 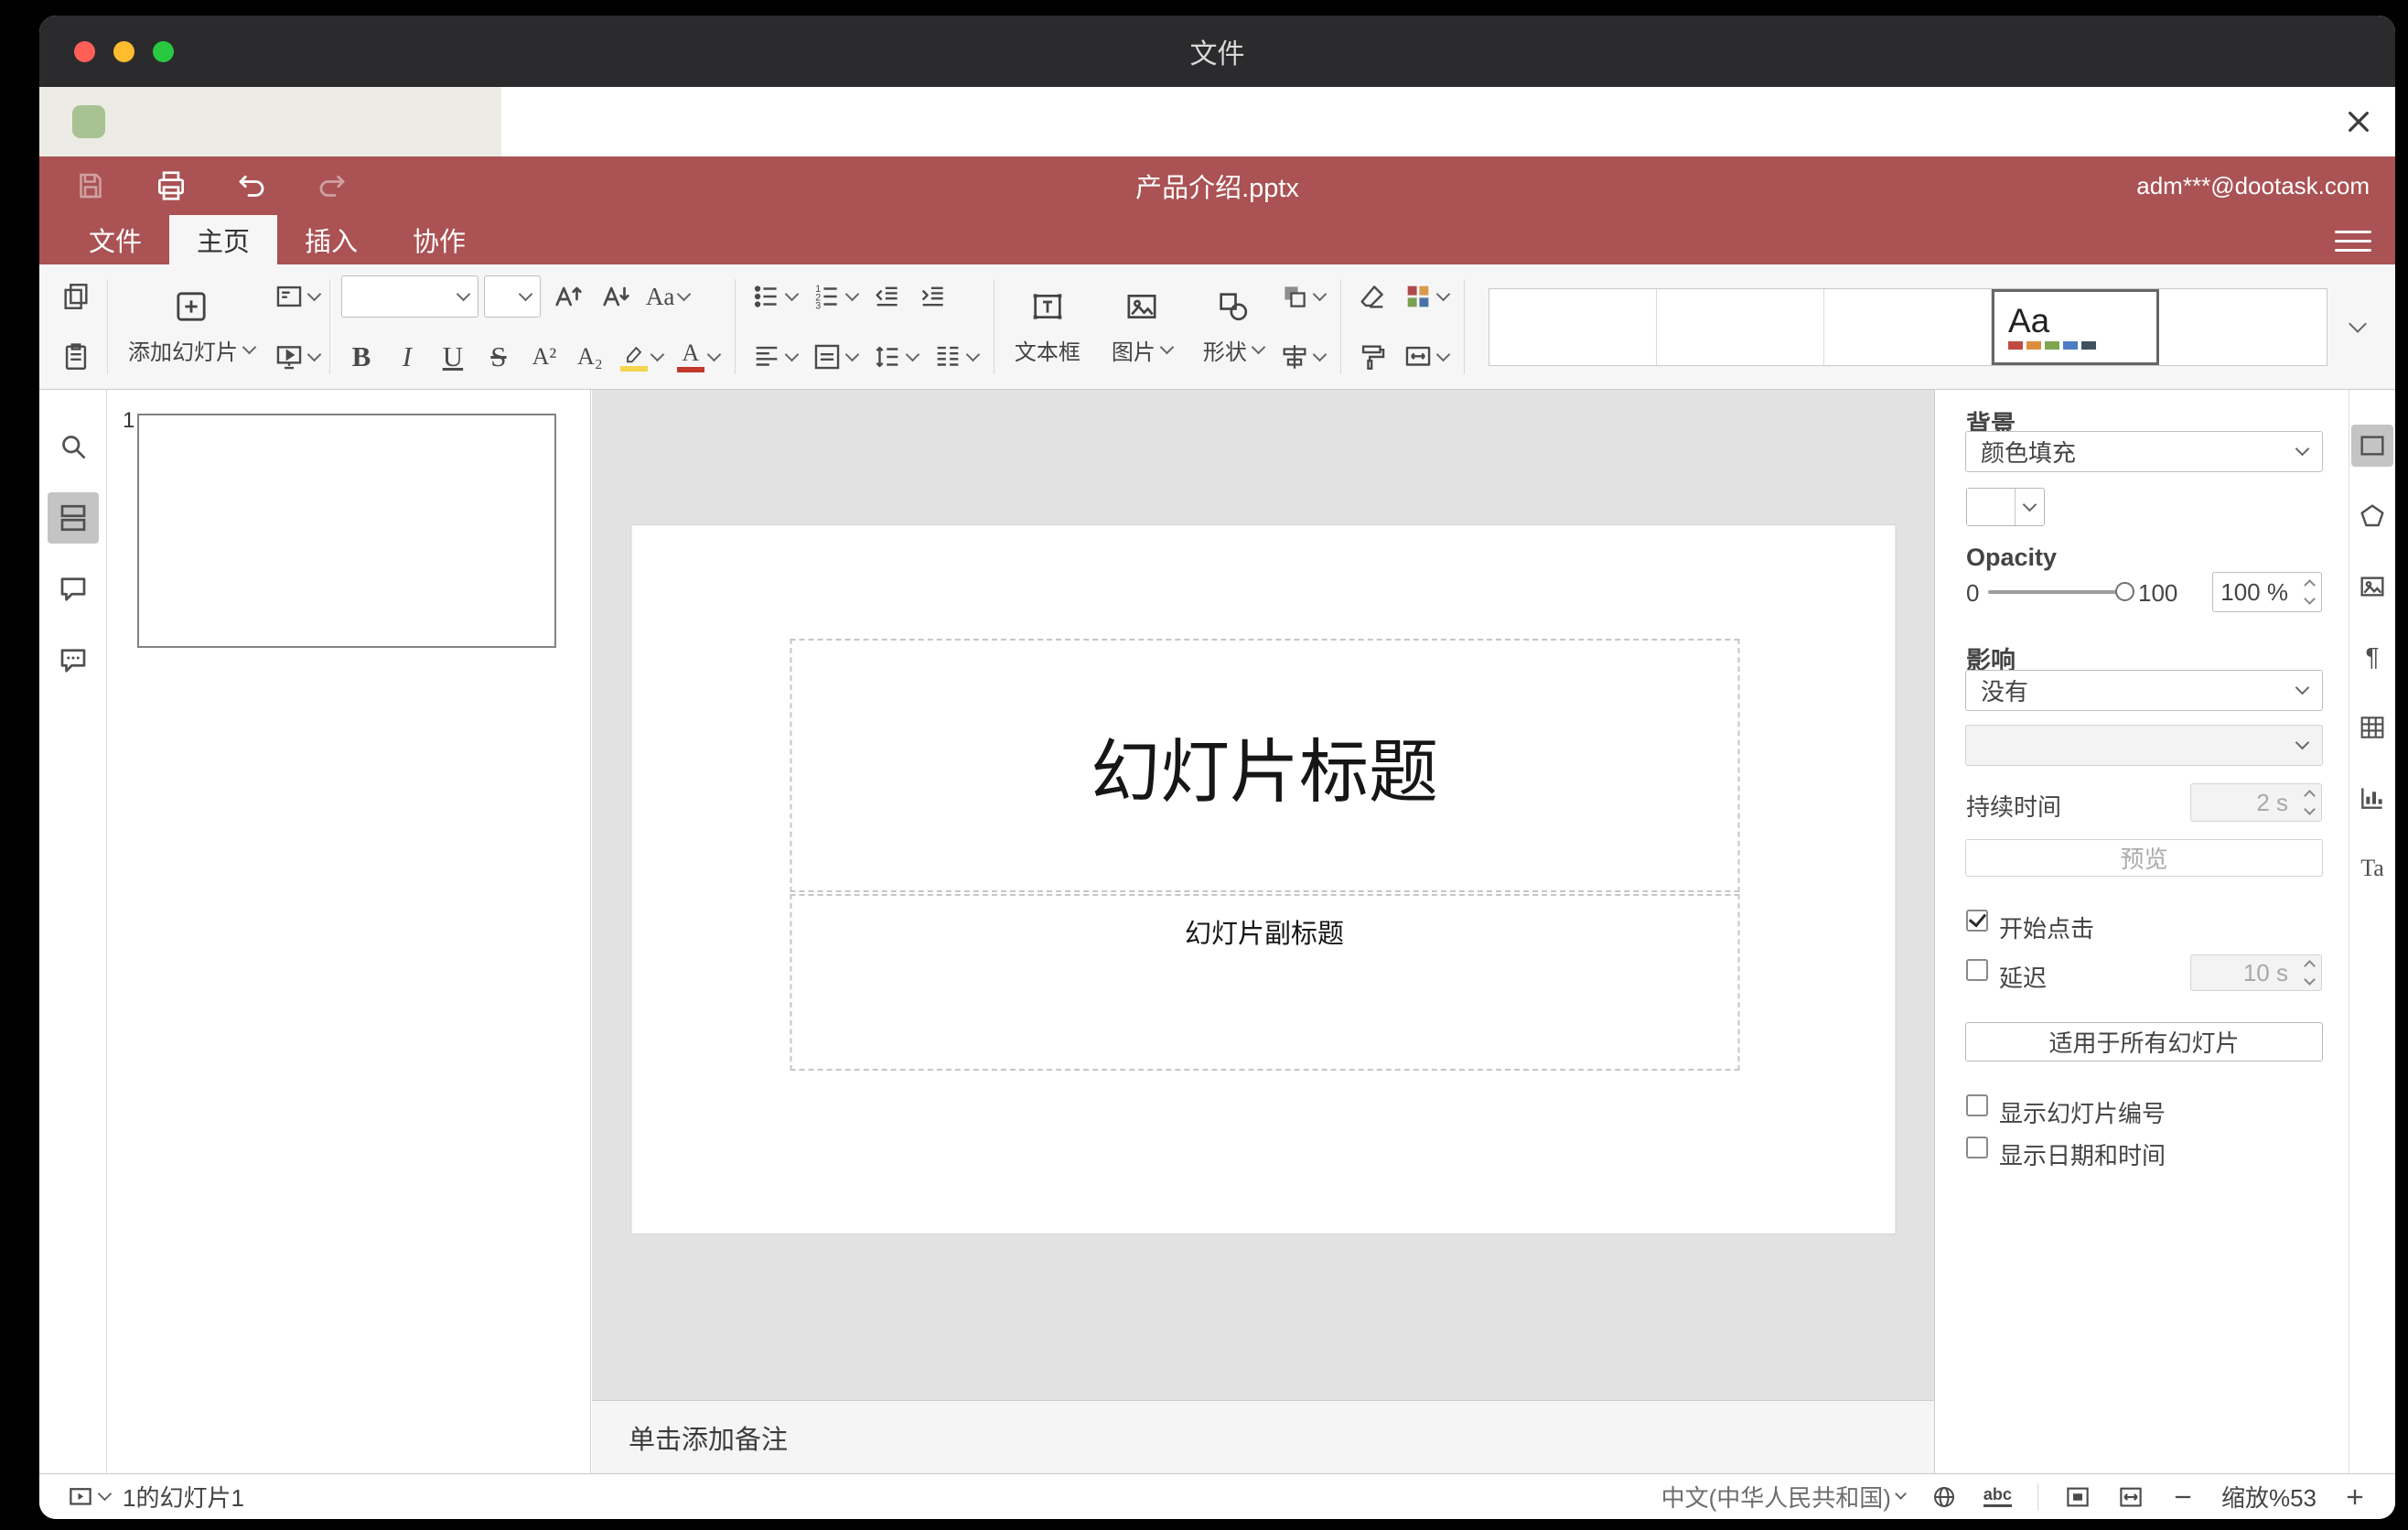 I want to click on undo-icon, so click(x=251, y=186).